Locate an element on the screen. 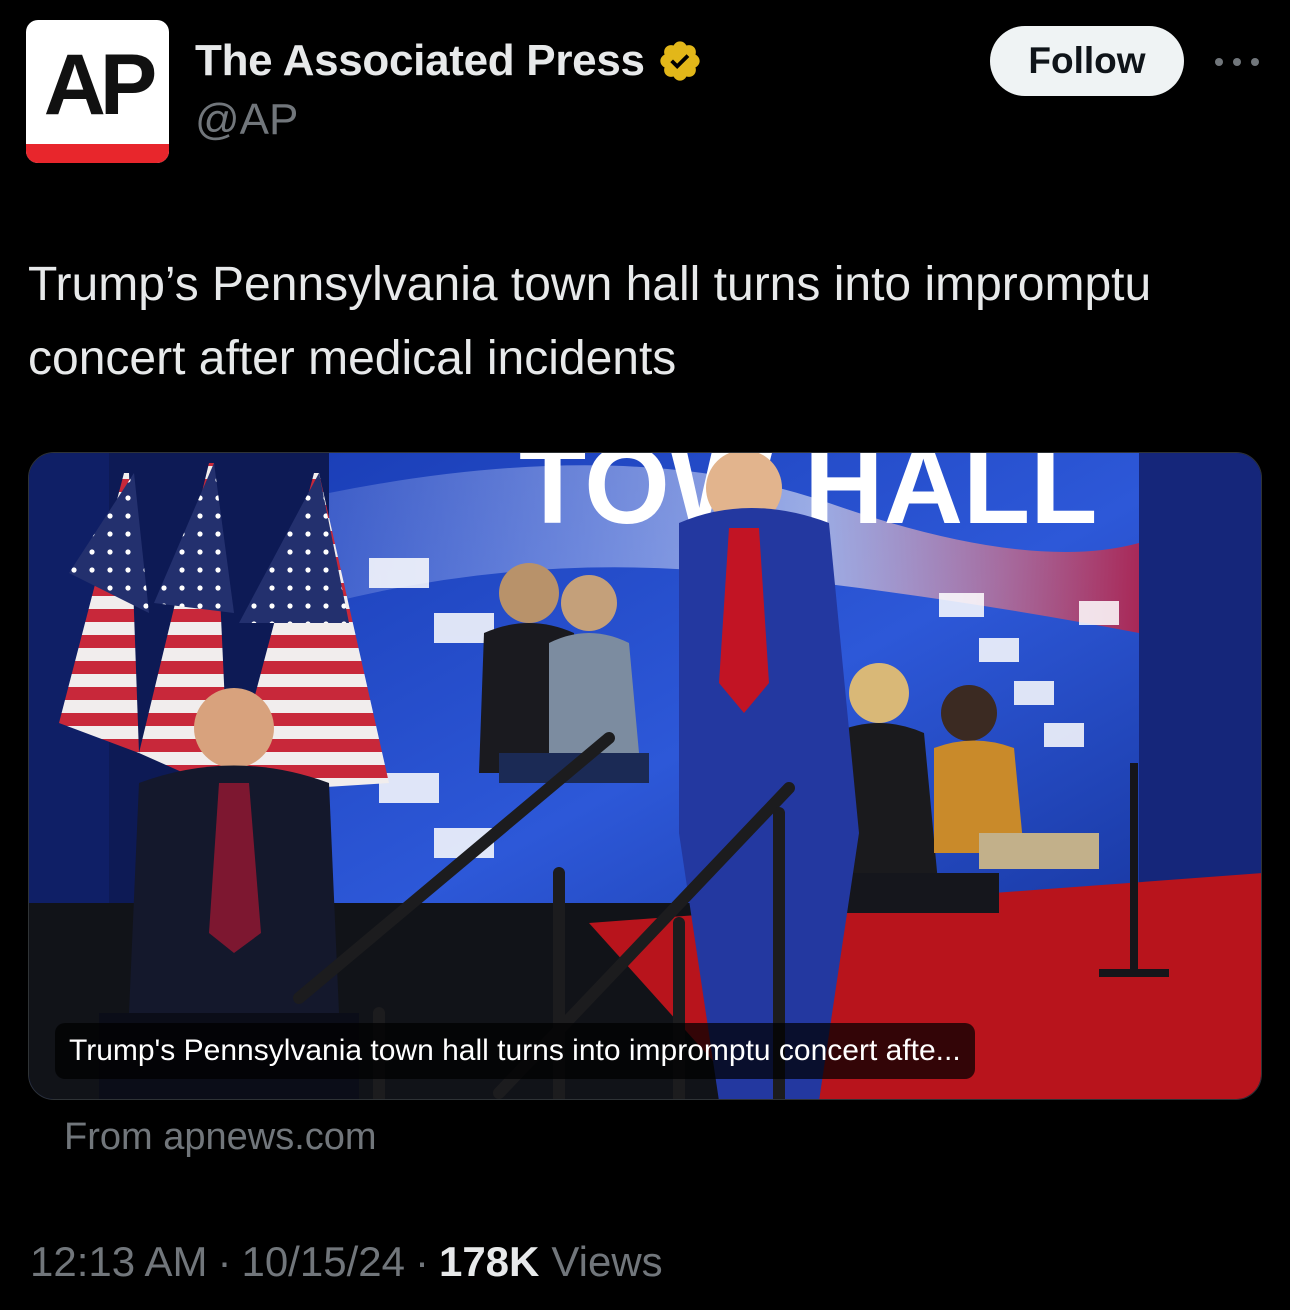  logo-red-bar is located at coordinates (97, 153).